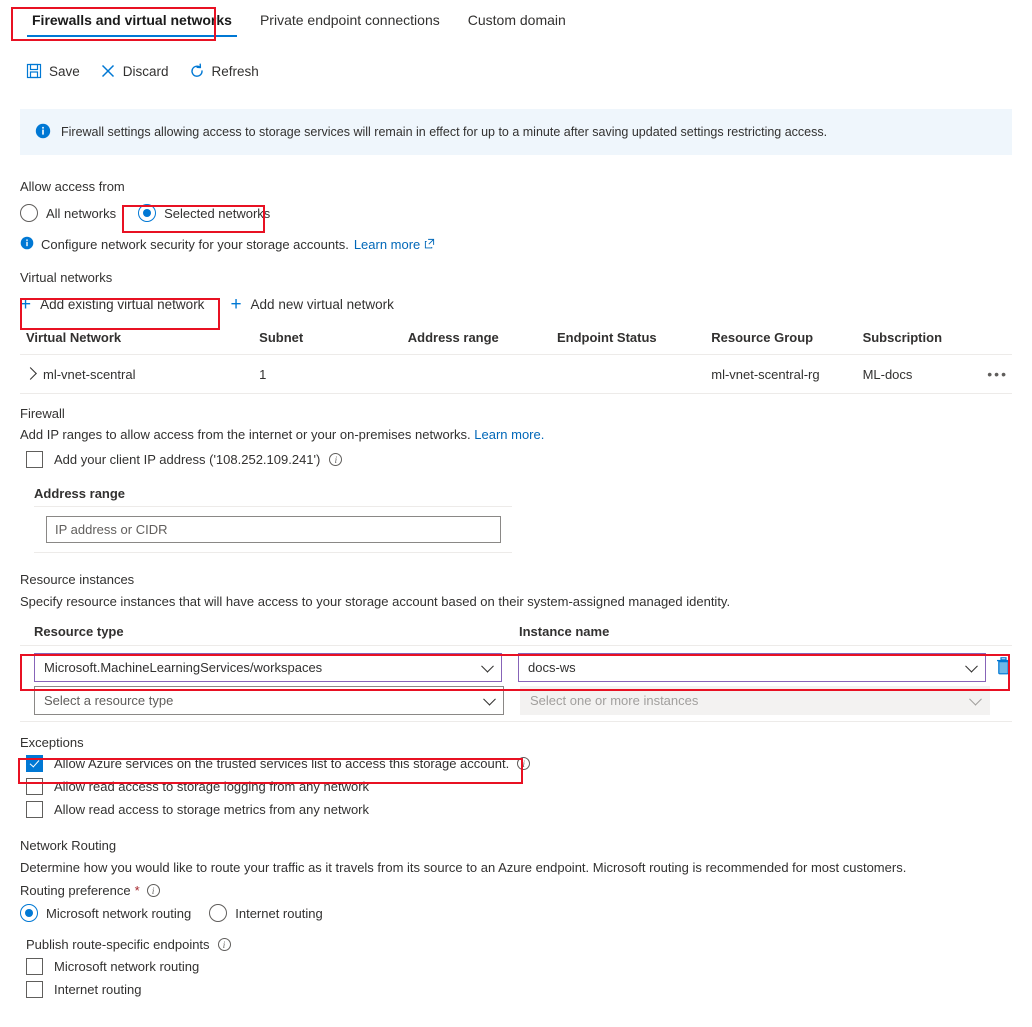  I want to click on discard-label: Discard, so click(145, 71).